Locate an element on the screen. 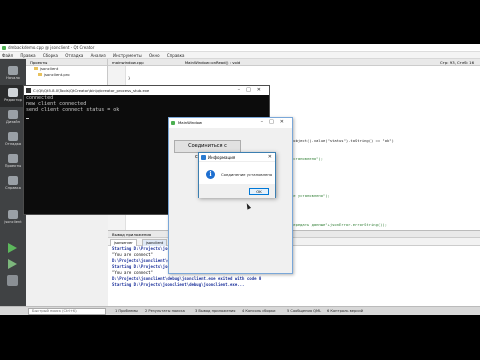  help-icon is located at coordinates (13, 180).